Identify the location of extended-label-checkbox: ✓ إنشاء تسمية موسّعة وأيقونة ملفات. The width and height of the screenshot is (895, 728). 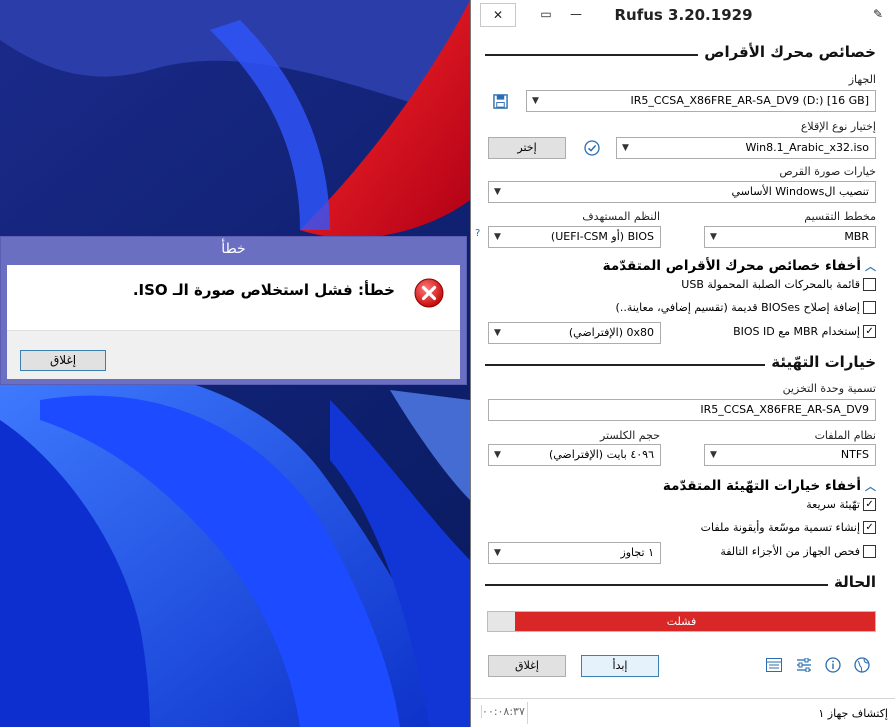
(788, 527).